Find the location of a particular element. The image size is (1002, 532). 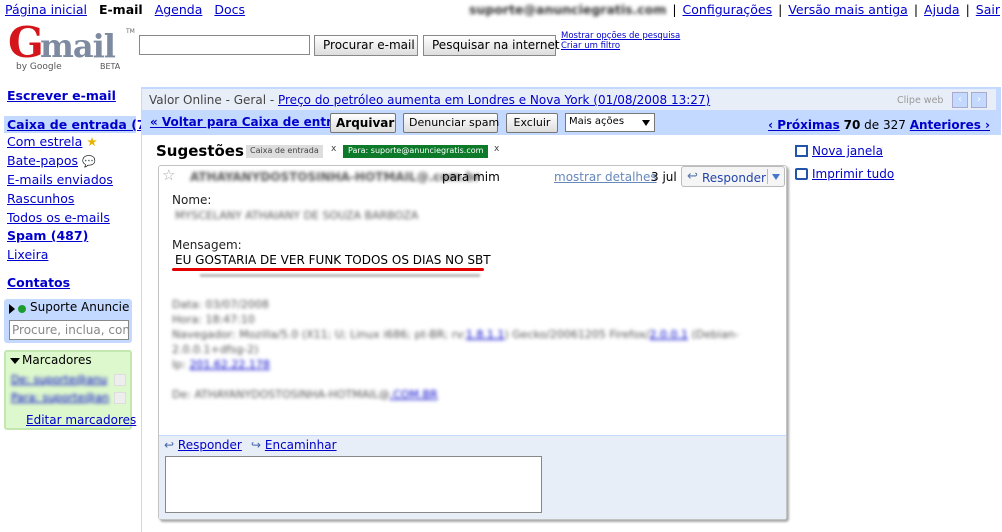

forward-link: ↪ Encaminhar is located at coordinates (294, 445).